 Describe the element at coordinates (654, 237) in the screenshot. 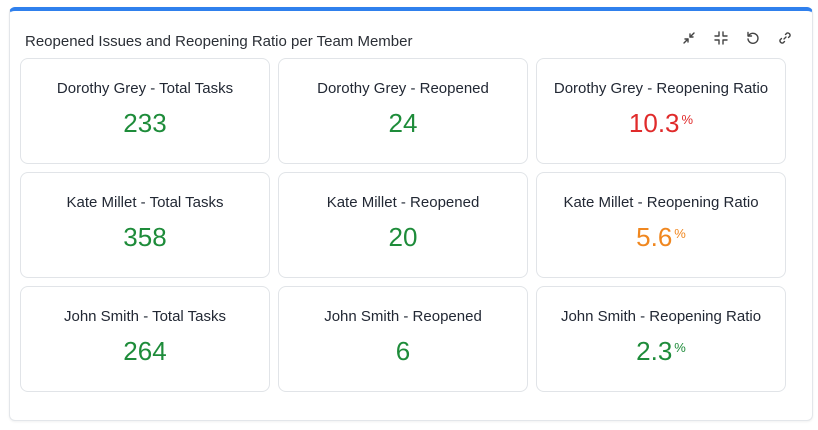

I see `stat-card-value: 5.6` at that location.